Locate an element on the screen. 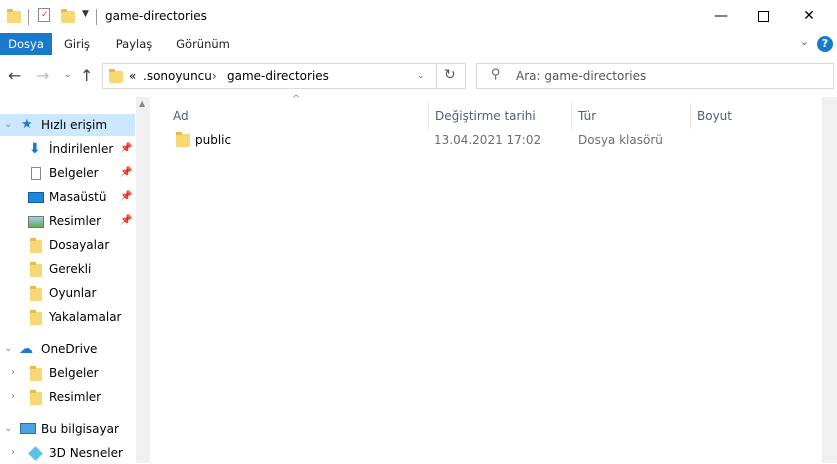 The height and width of the screenshot is (464, 837). nav-label: Gerekli is located at coordinates (70, 269).